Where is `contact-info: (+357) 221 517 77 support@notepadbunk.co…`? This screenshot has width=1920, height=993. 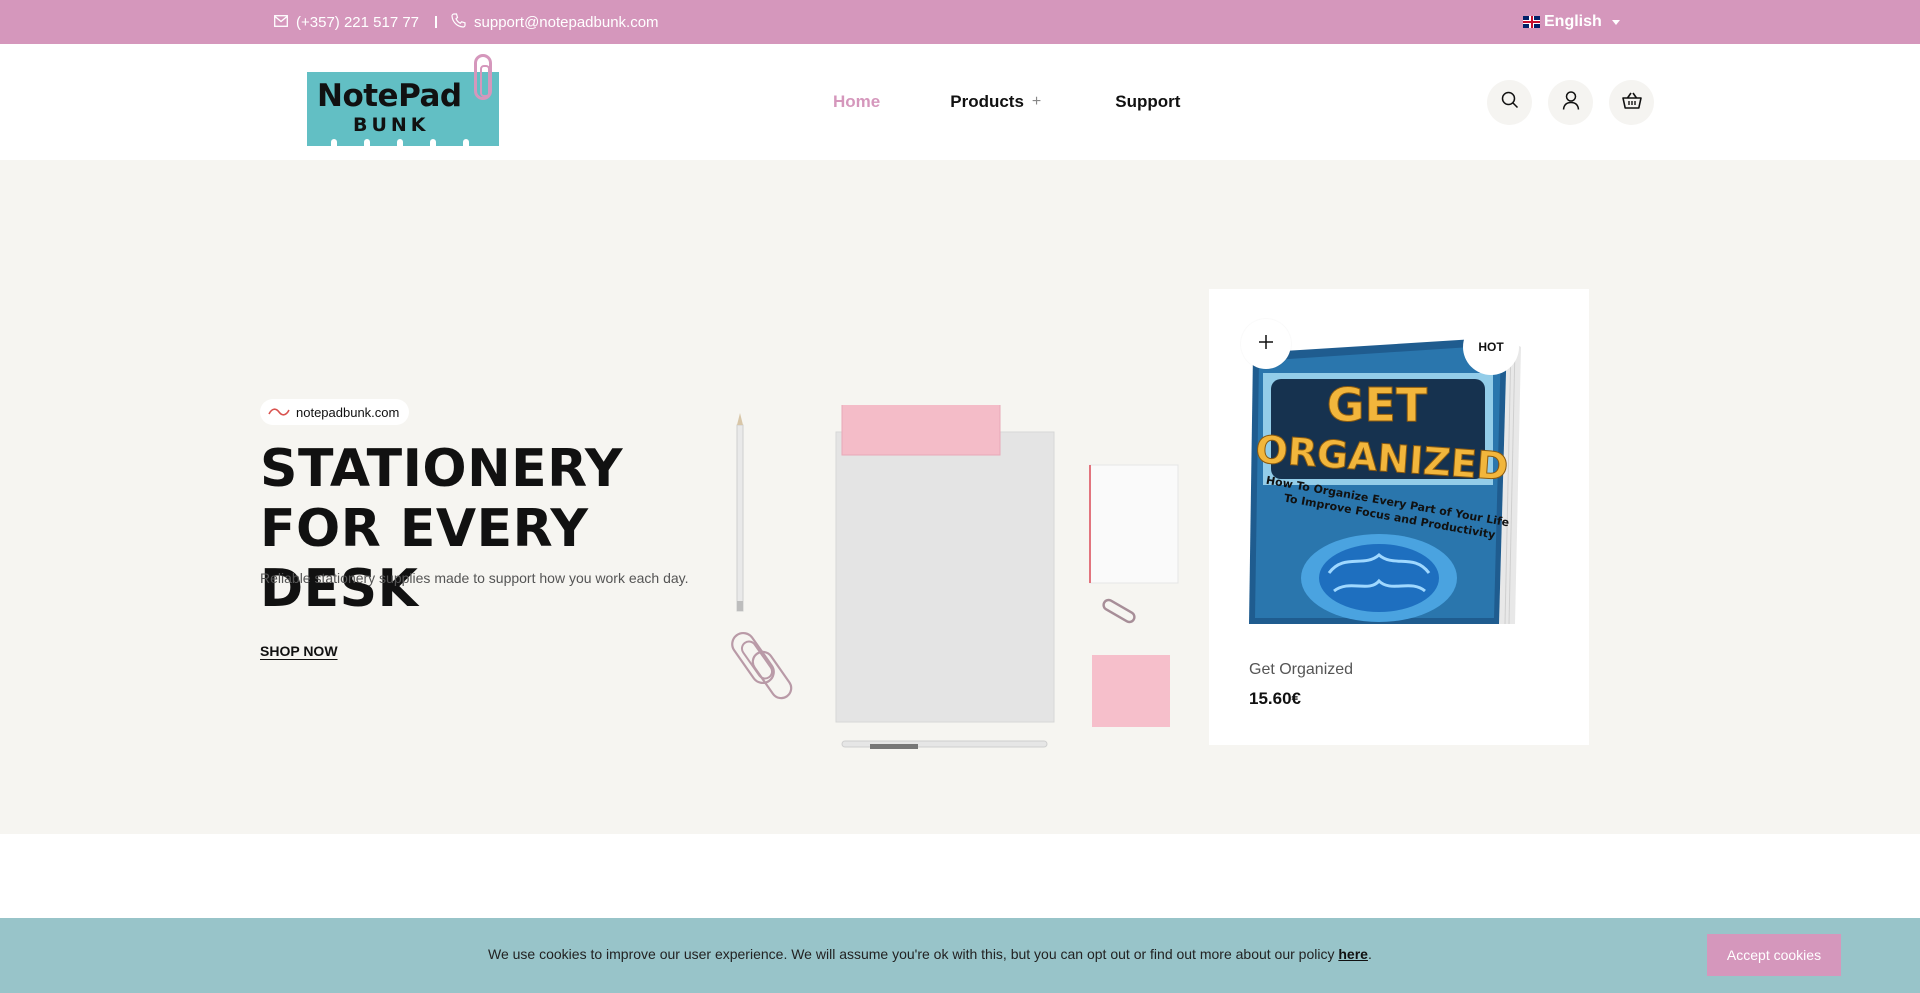
contact-info: (+357) 221 517 77 support@notepadbunk.co… is located at coordinates (466, 22).